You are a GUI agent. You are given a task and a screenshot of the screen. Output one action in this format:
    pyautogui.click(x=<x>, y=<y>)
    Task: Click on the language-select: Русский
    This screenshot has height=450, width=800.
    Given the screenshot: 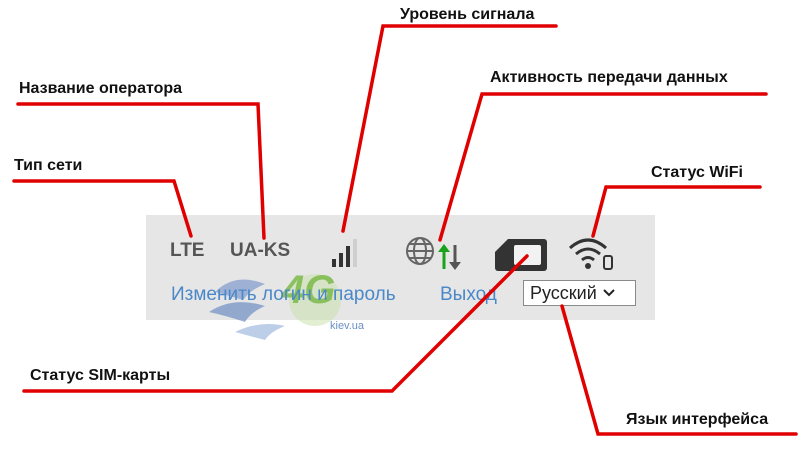 What is the action you would take?
    pyautogui.click(x=579, y=293)
    